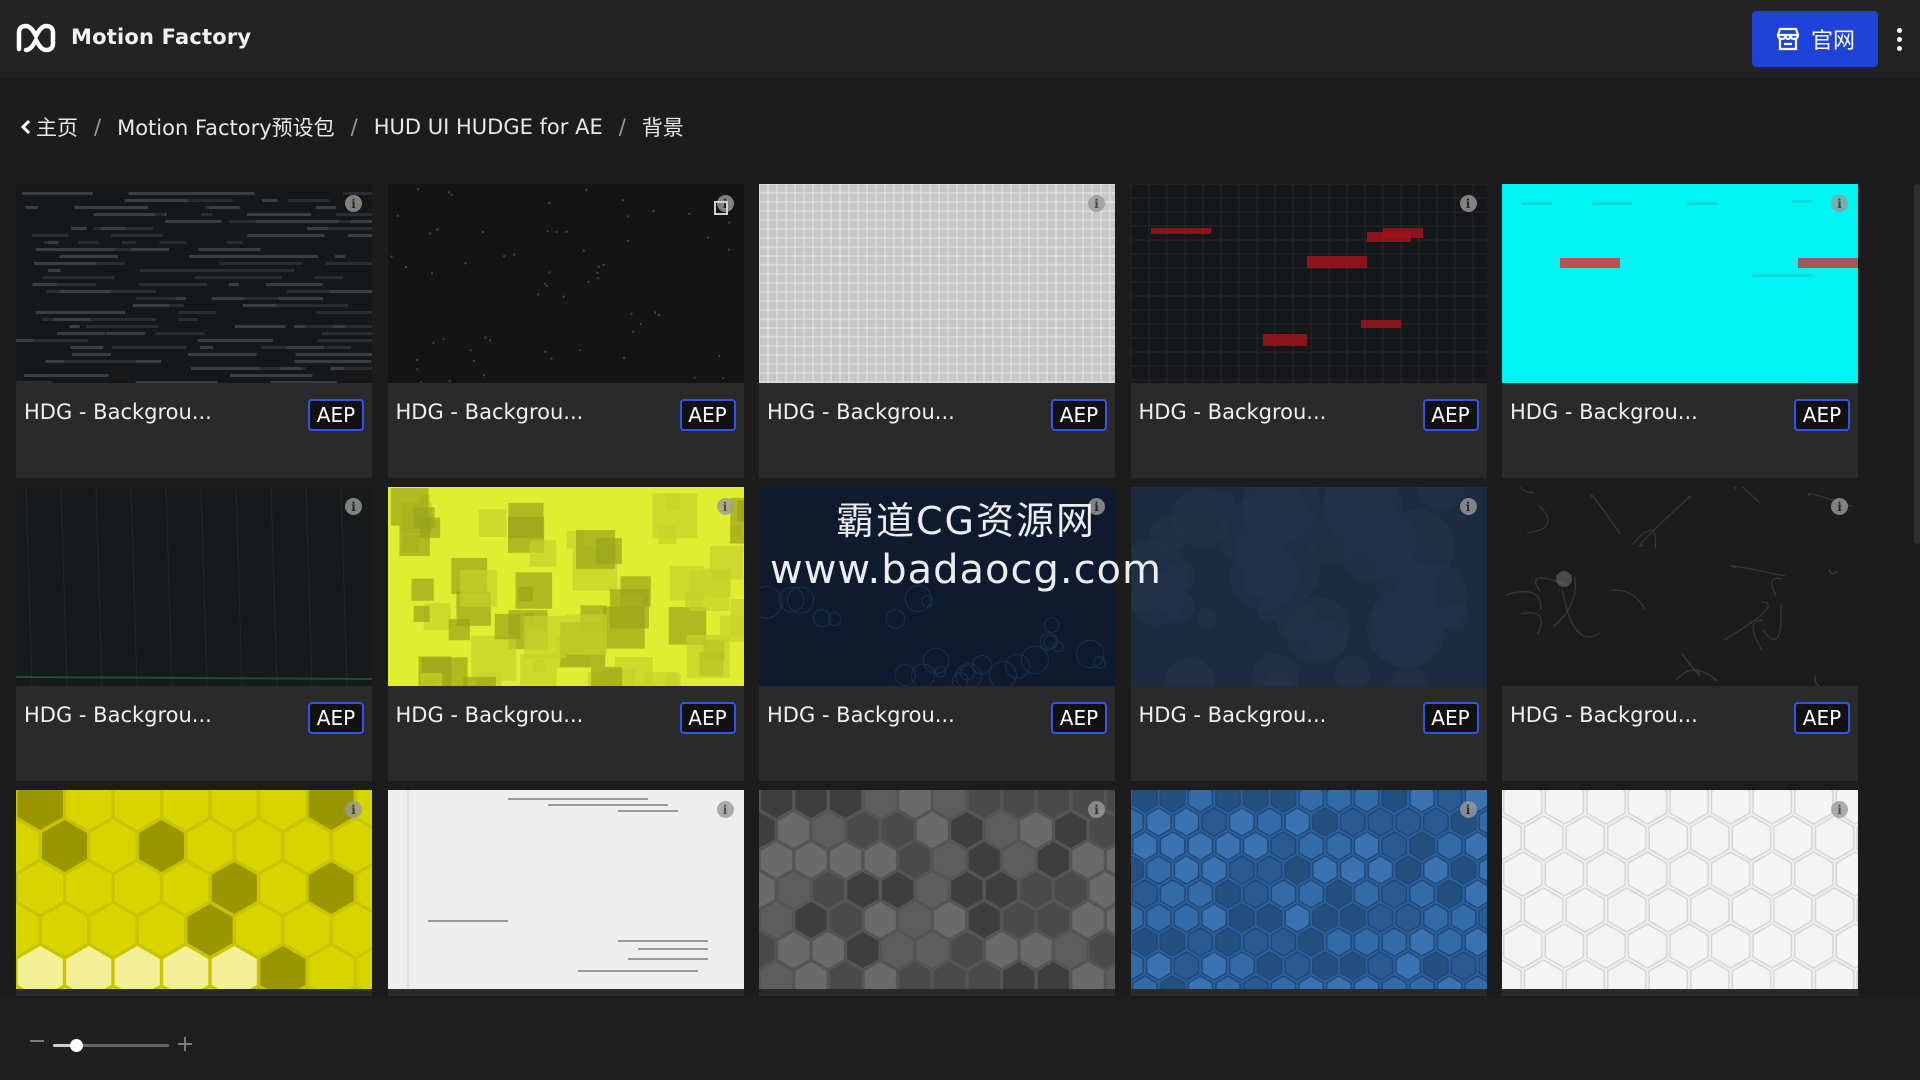 The image size is (1920, 1080). What do you see at coordinates (1899, 39) in the screenshot?
I see `more-options-button` at bounding box center [1899, 39].